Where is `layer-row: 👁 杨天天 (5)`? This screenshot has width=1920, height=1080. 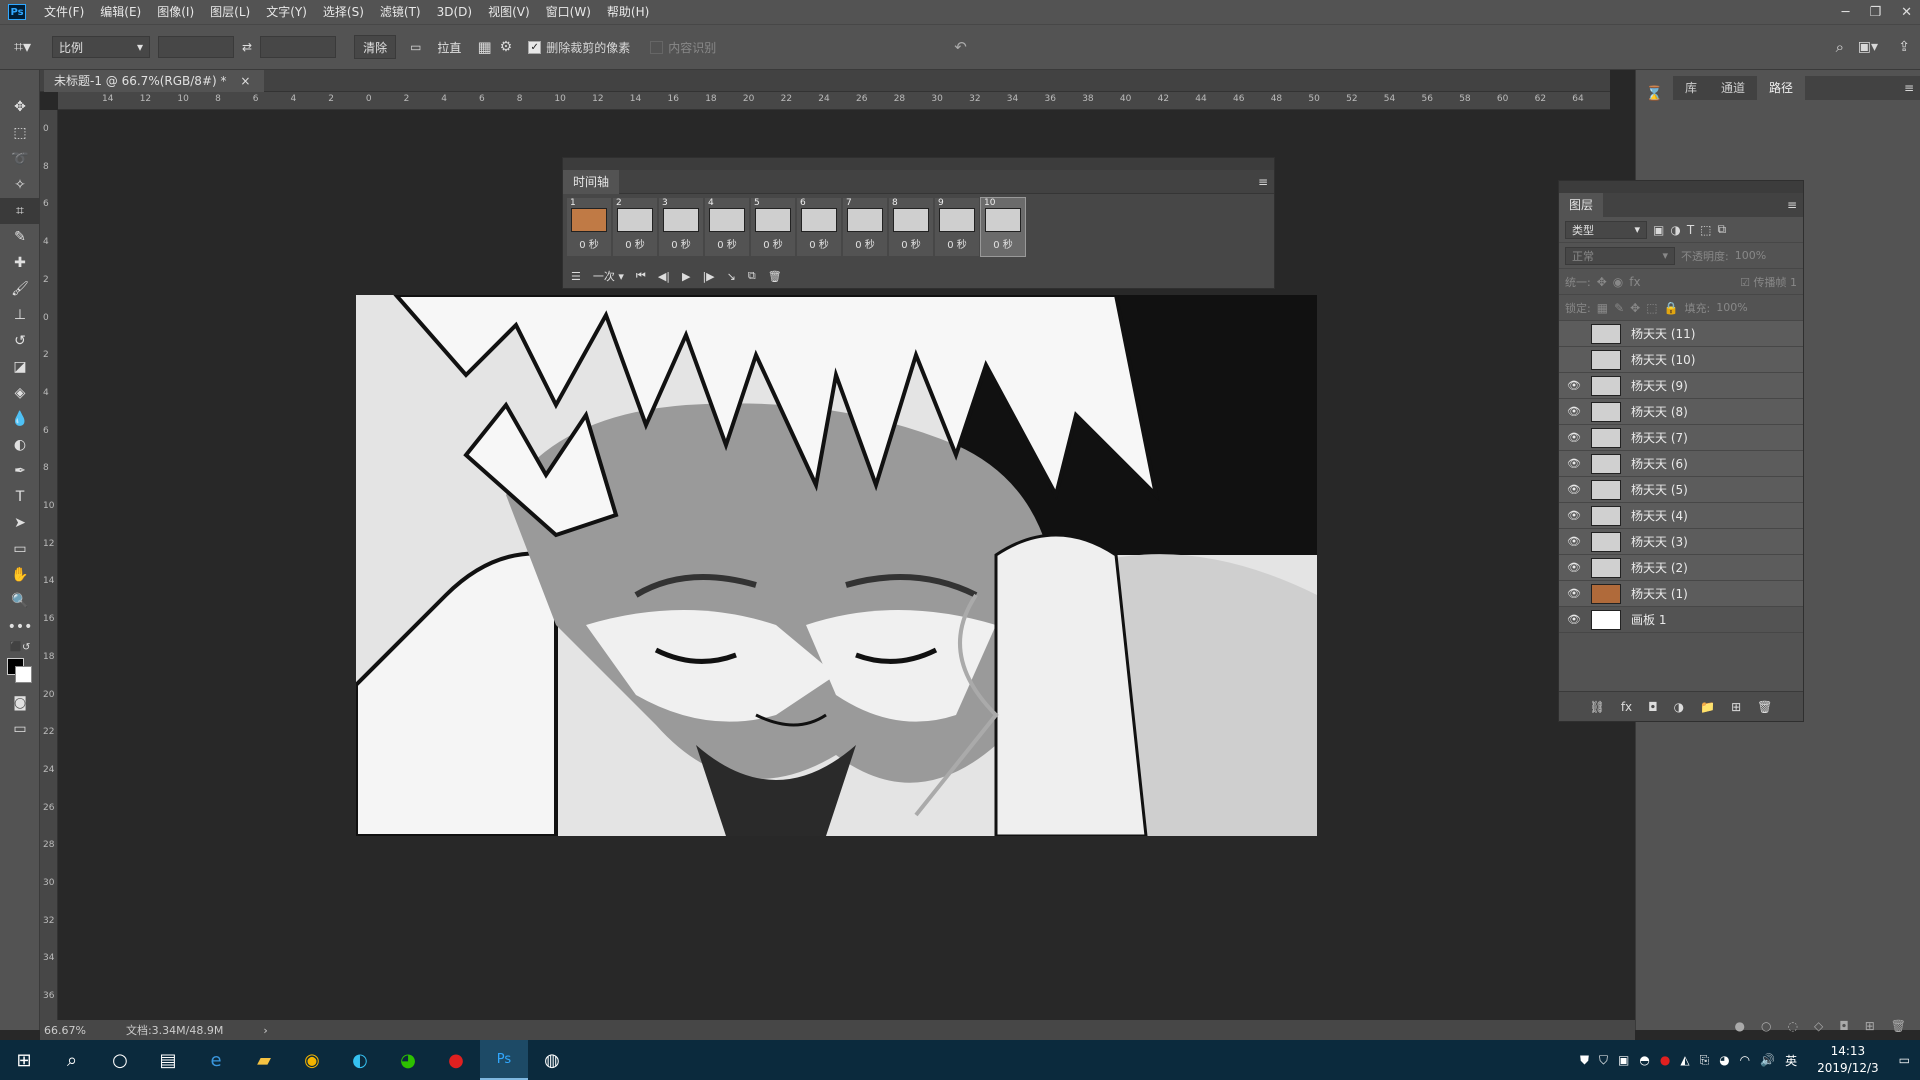 layer-row: 👁 杨天天 (5) is located at coordinates (1681, 490).